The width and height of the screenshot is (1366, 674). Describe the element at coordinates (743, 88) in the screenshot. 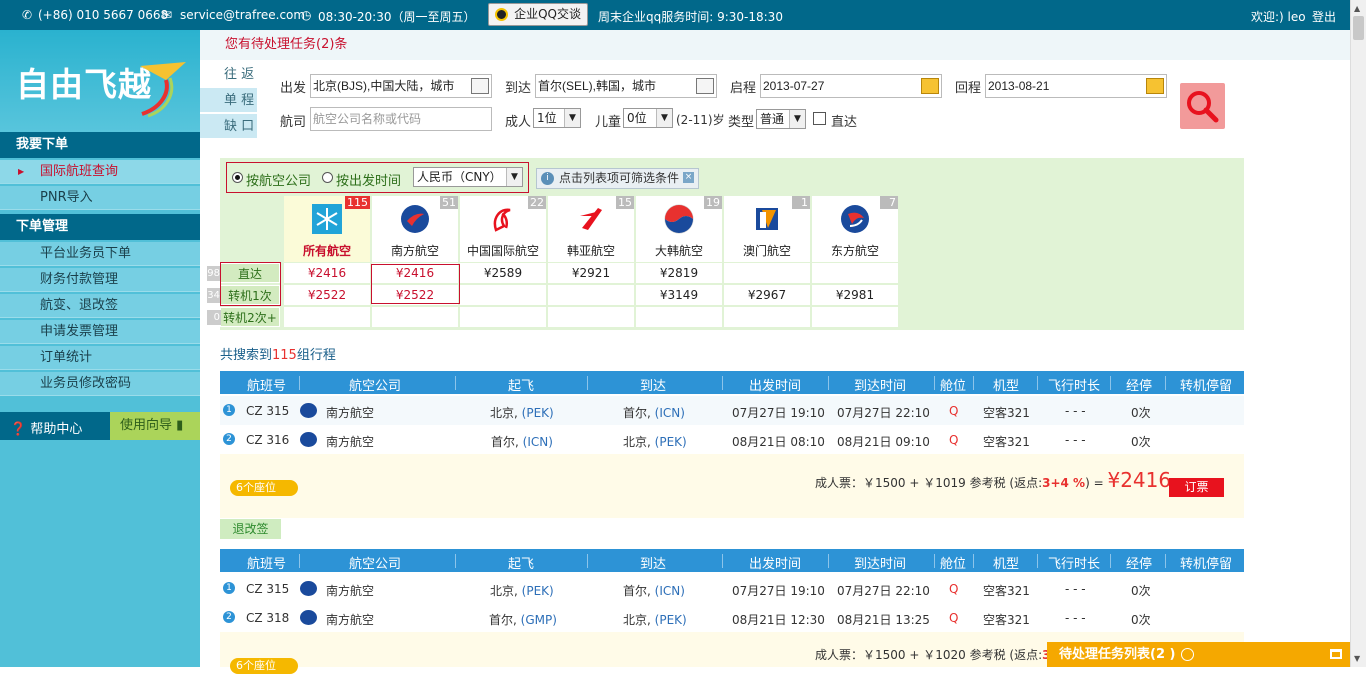

I see `outbound-label: 启程` at that location.